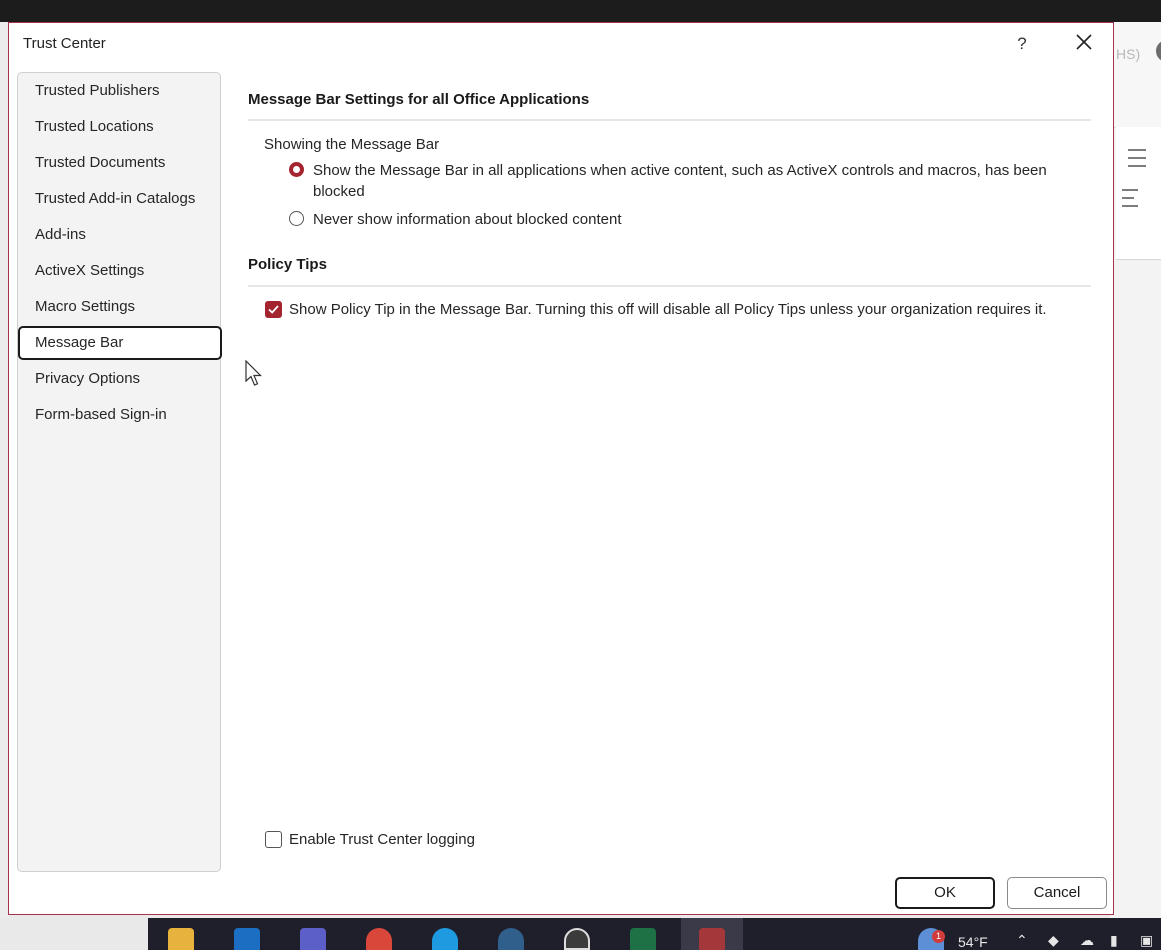  I want to click on close-icon, so click(1084, 42).